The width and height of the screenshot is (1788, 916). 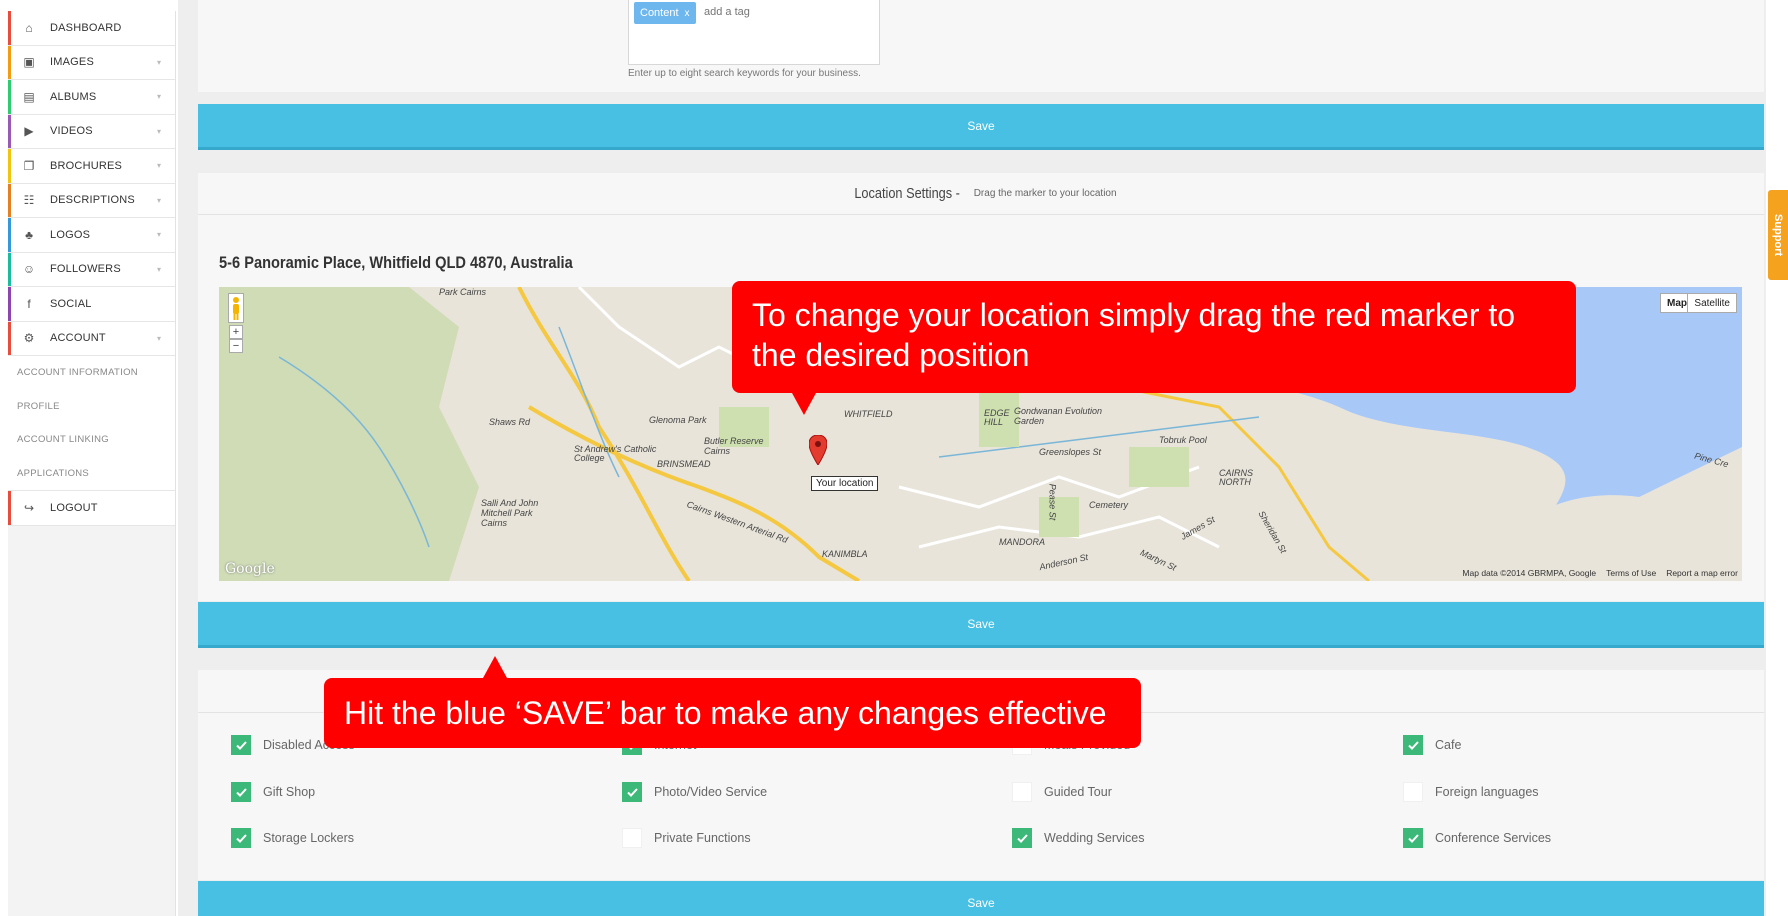 What do you see at coordinates (91, 131) in the screenshot?
I see `sidebar-item-videos: ▶ VIDEOS ▾` at bounding box center [91, 131].